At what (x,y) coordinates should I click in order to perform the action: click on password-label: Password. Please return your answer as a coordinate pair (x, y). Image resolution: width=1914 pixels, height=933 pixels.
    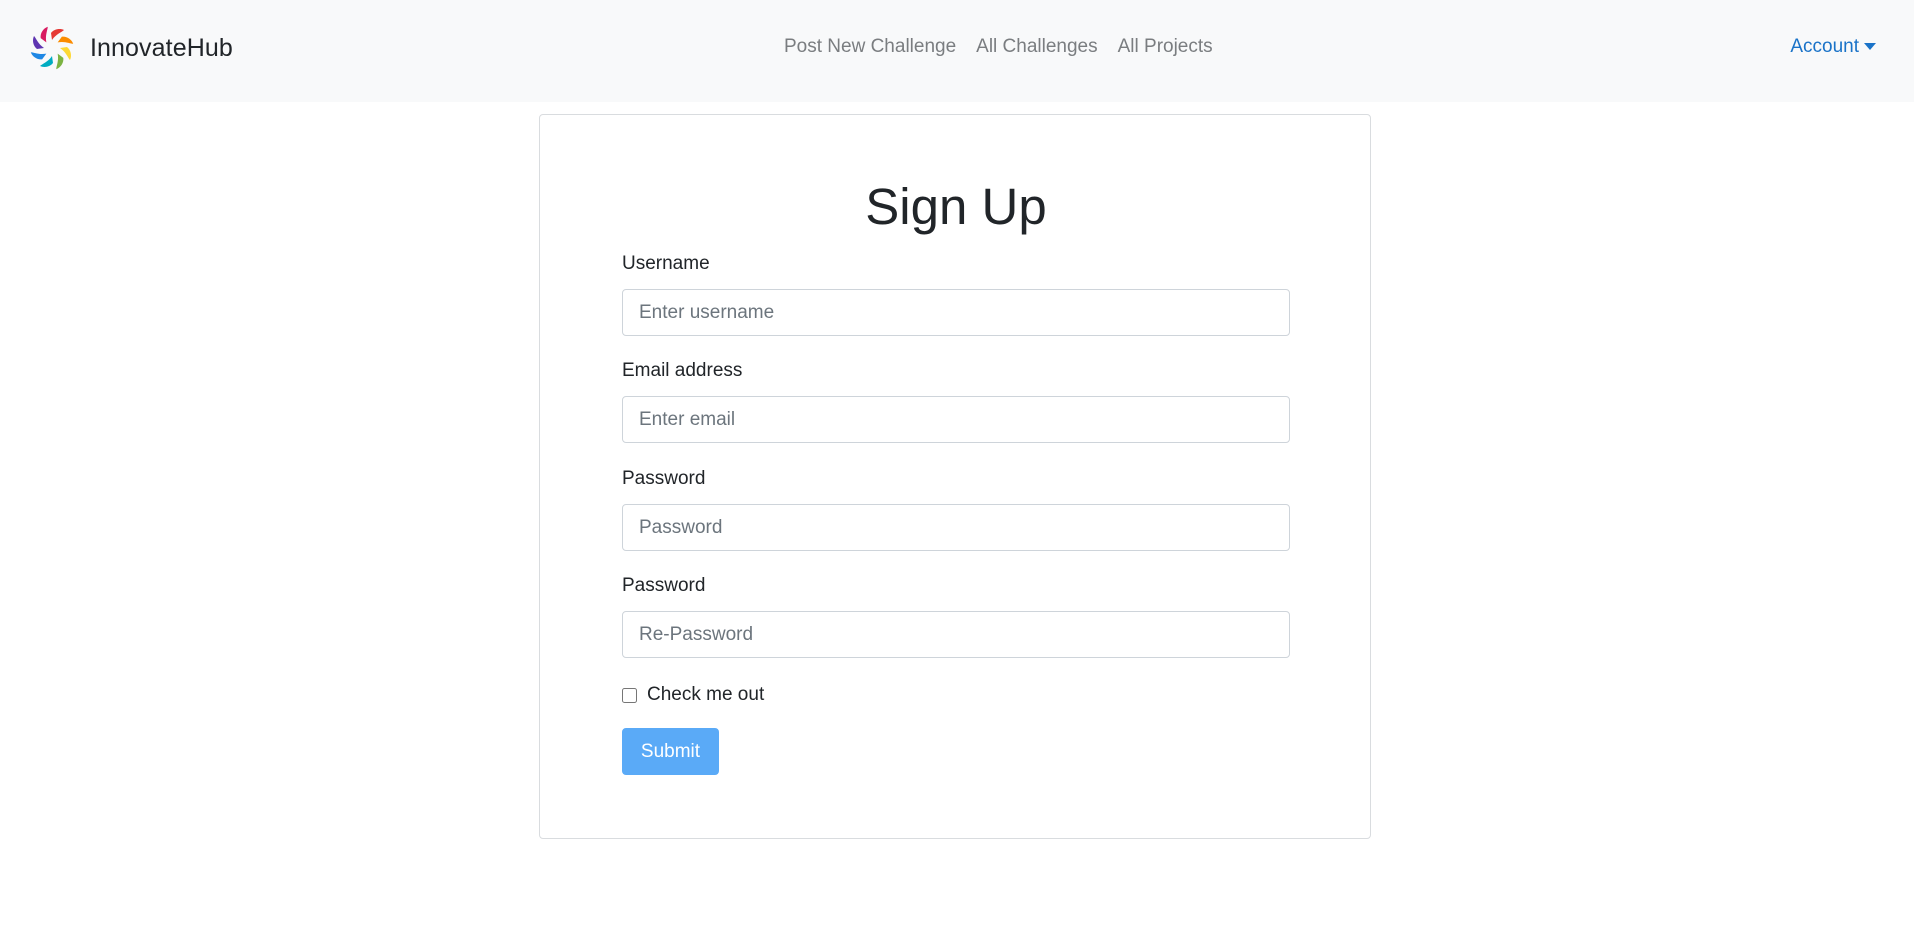
    Looking at the image, I should click on (664, 478).